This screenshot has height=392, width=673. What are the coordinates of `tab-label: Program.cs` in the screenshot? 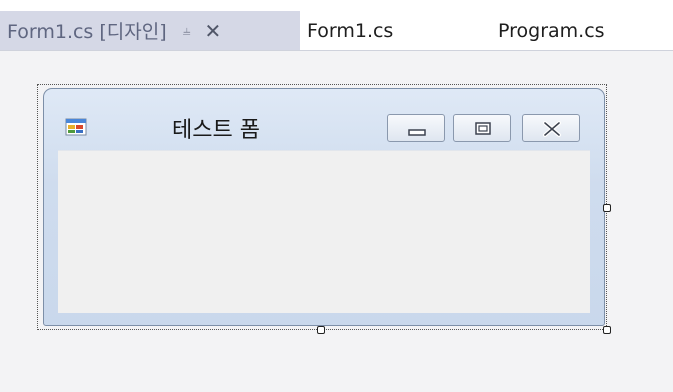 It's located at (551, 30).